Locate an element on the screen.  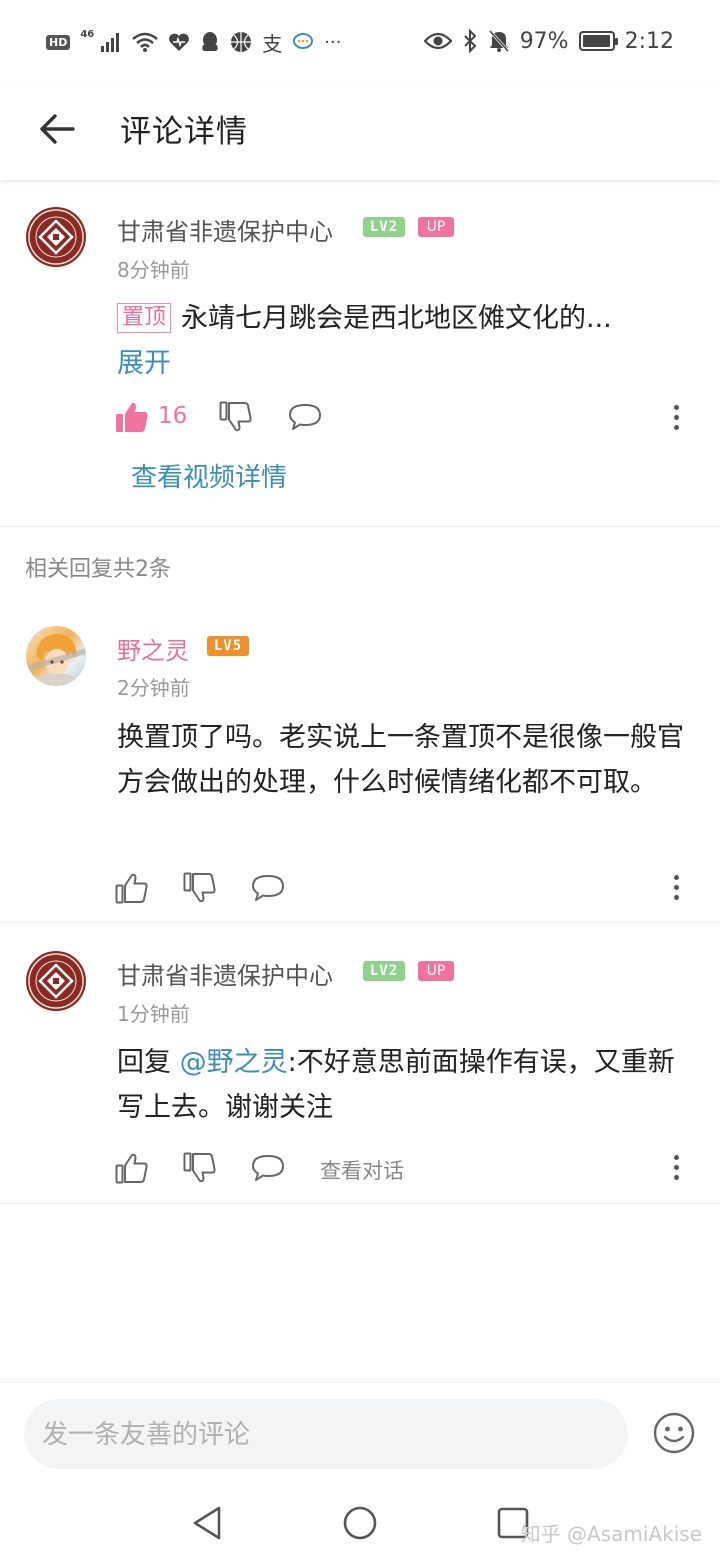
mute-bell-icon is located at coordinates (498, 41).